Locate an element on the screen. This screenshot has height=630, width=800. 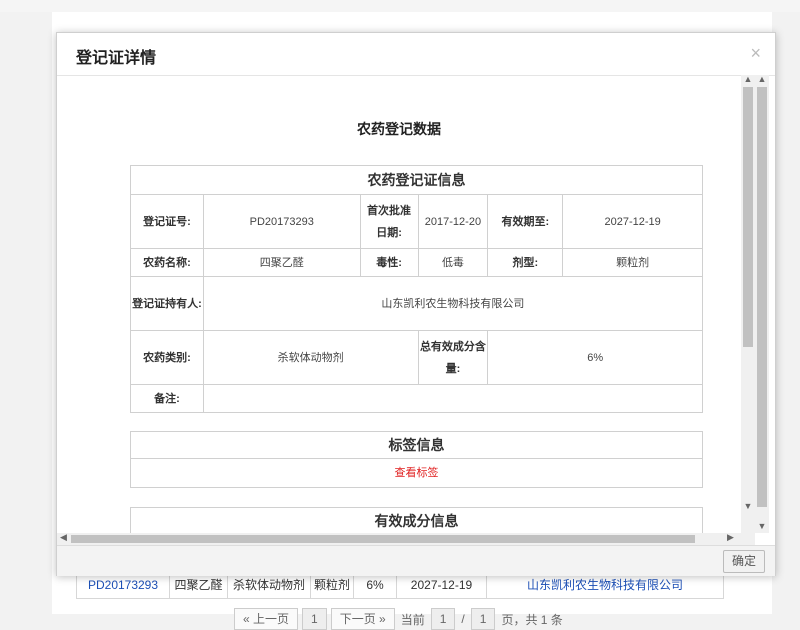
reg-no-value: PD20173293 is located at coordinates (281, 221).